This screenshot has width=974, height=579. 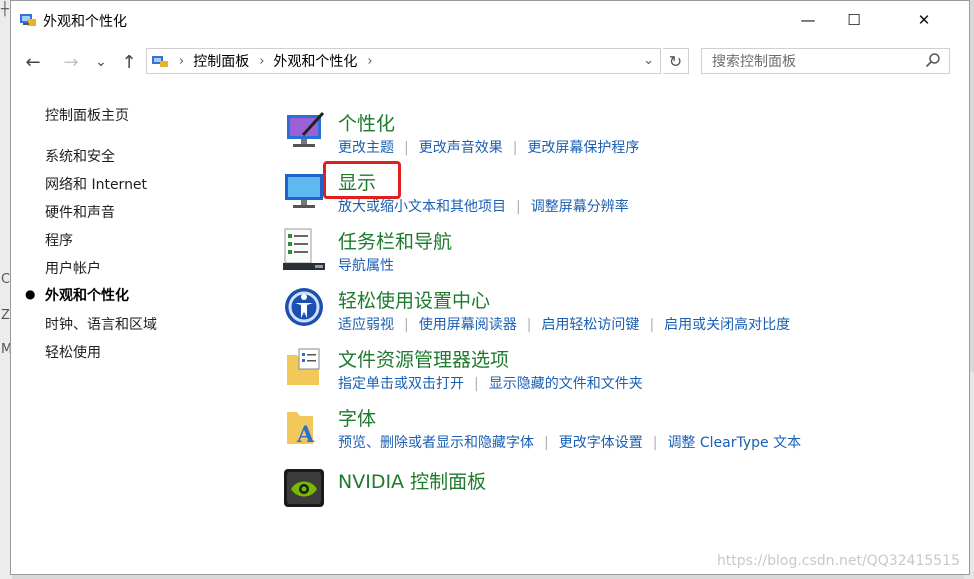 What do you see at coordinates (87, 115) in the screenshot?
I see `sidebar-home-link: 控制面板主页` at bounding box center [87, 115].